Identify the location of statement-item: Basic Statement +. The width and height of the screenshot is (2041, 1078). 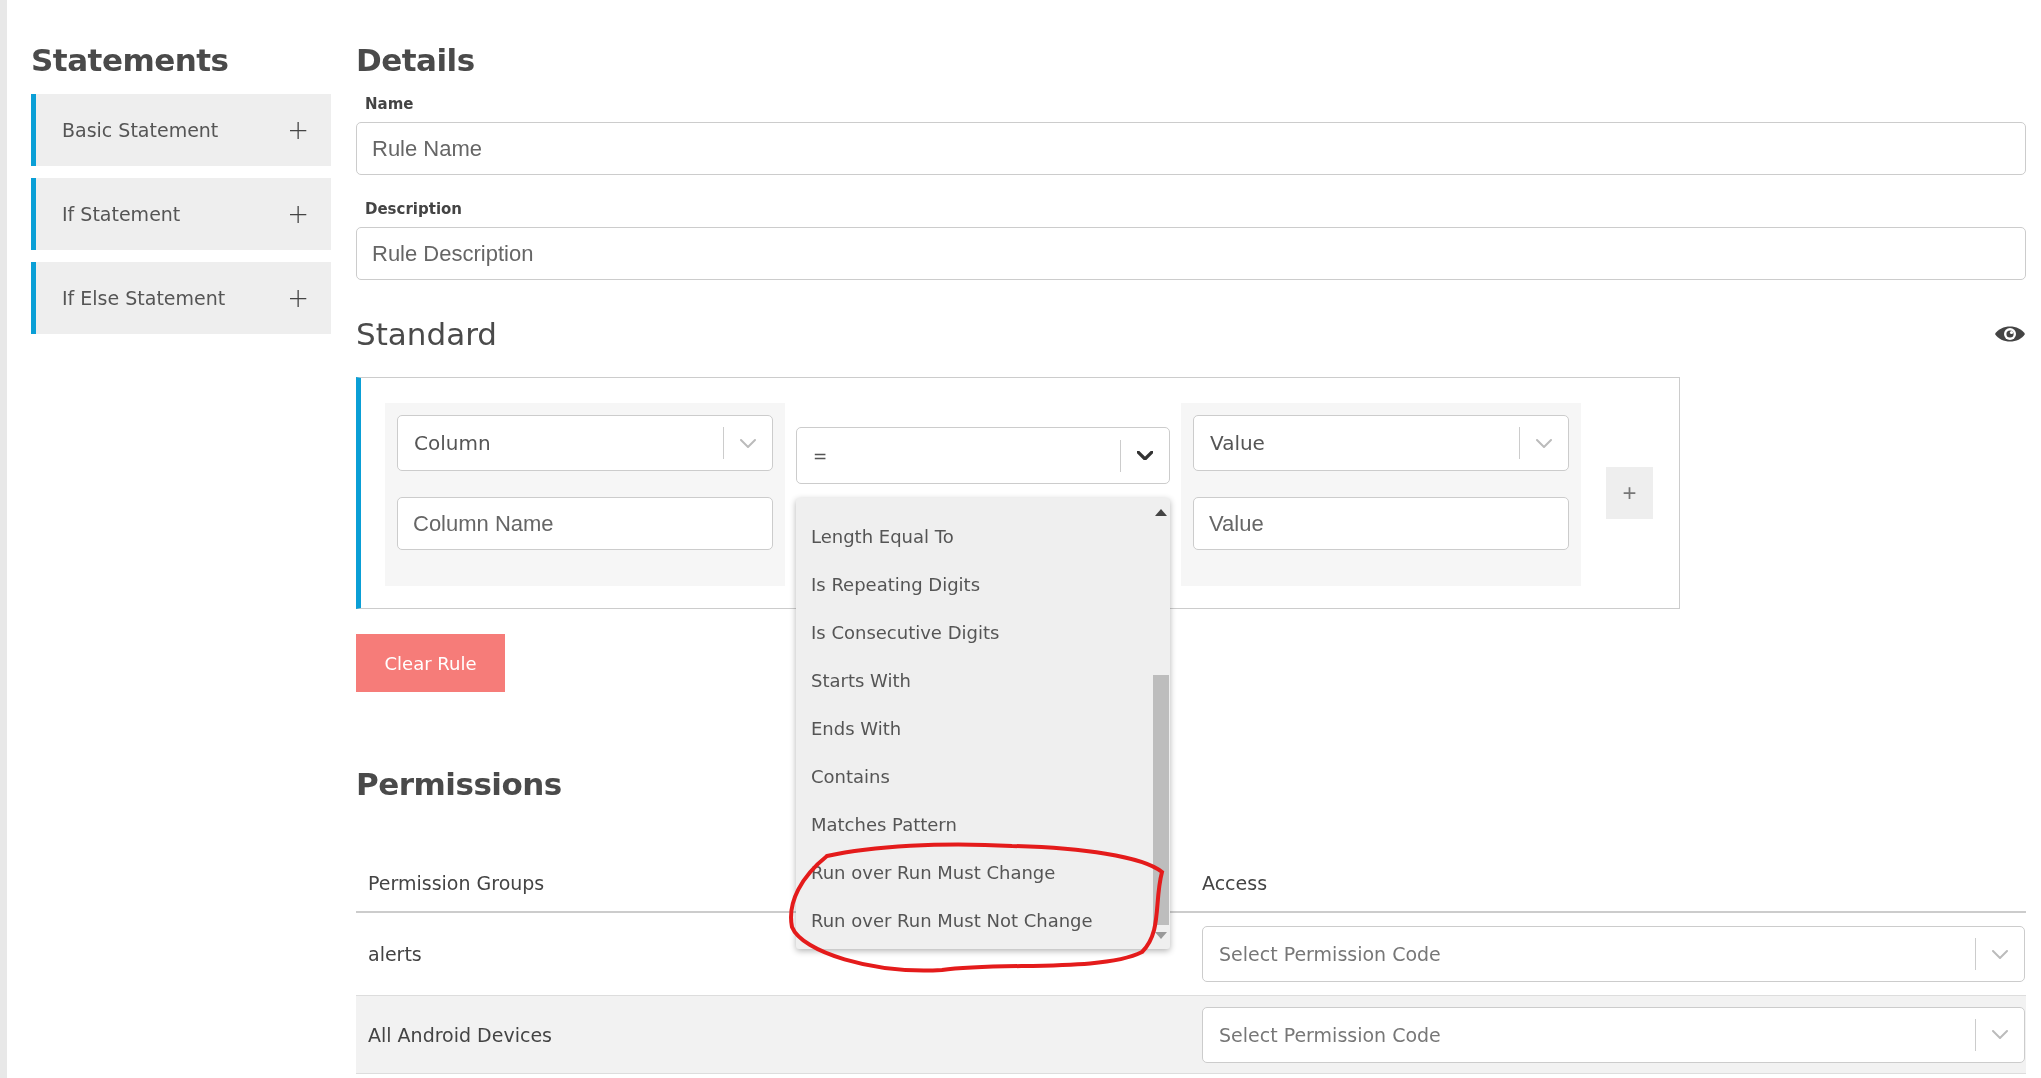
(181, 130).